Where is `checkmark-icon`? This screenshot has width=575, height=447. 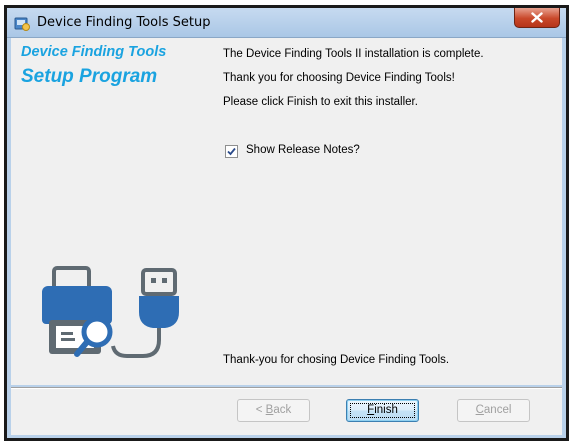 checkmark-icon is located at coordinates (231, 151).